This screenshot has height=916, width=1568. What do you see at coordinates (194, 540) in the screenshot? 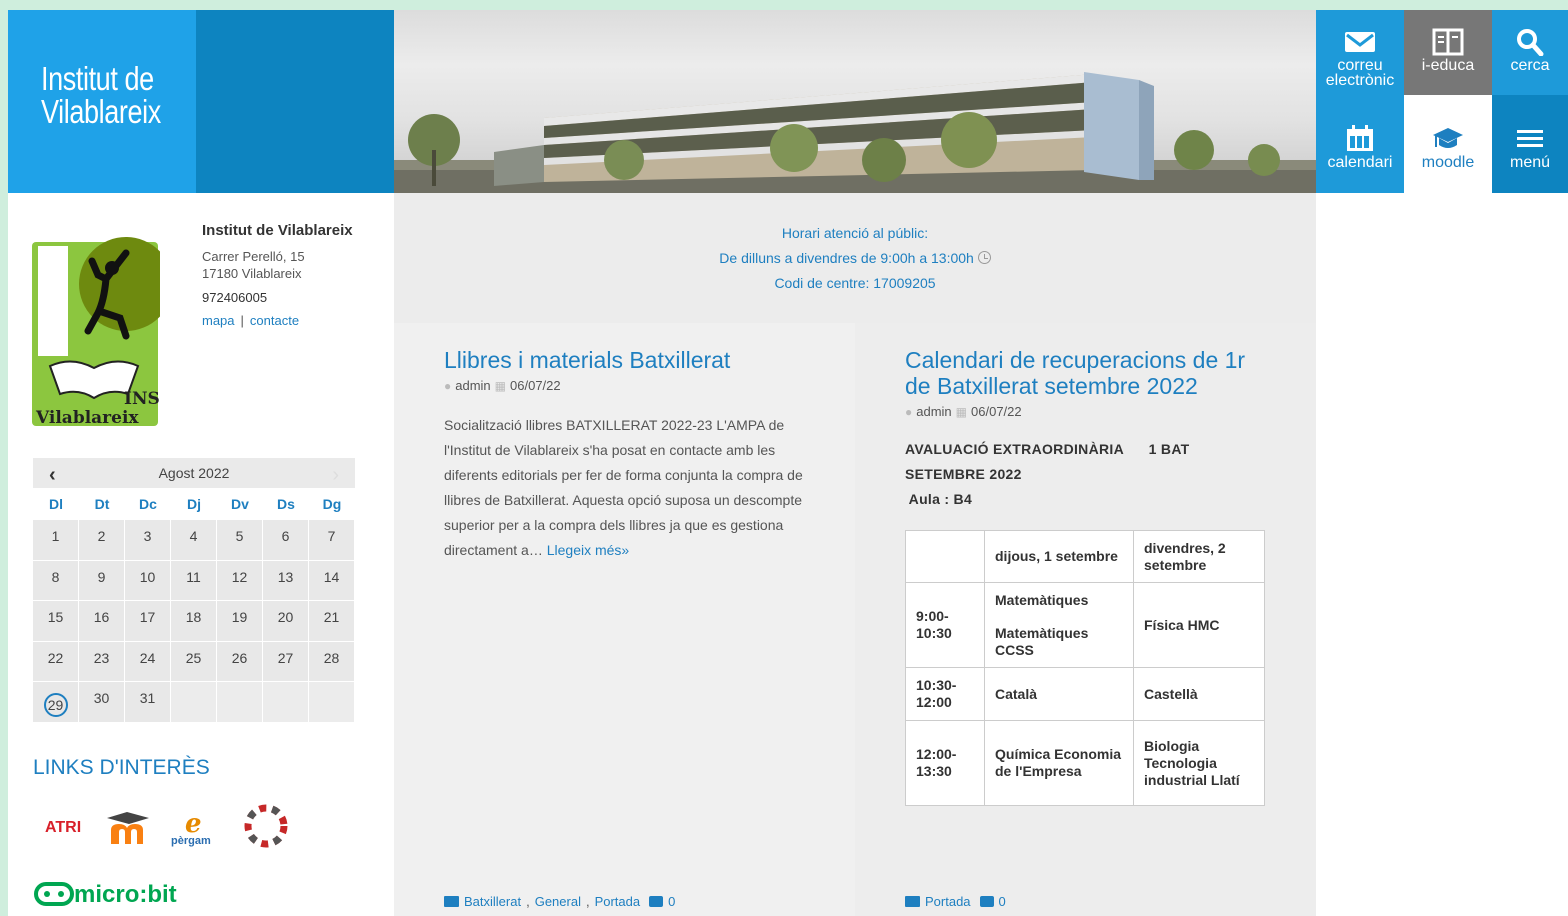
I see `calendar-day: 4` at bounding box center [194, 540].